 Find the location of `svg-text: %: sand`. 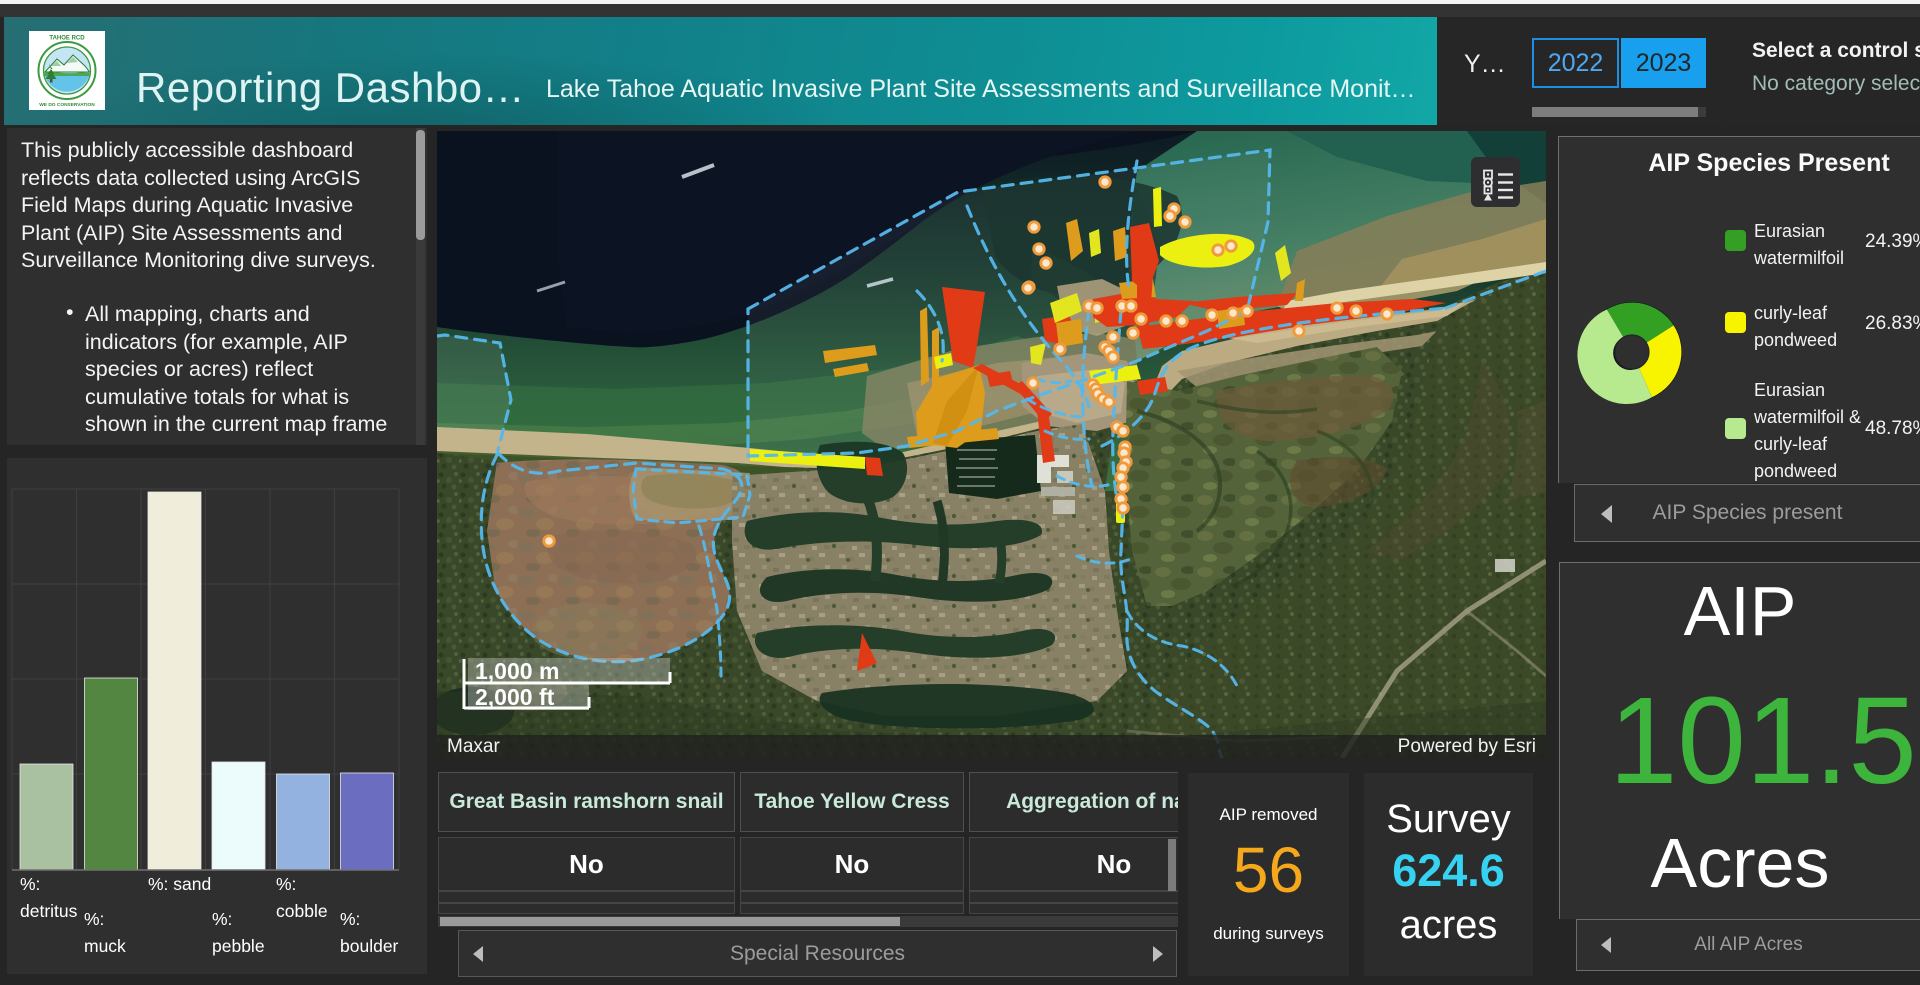

svg-text: %: sand is located at coordinates (179, 884).